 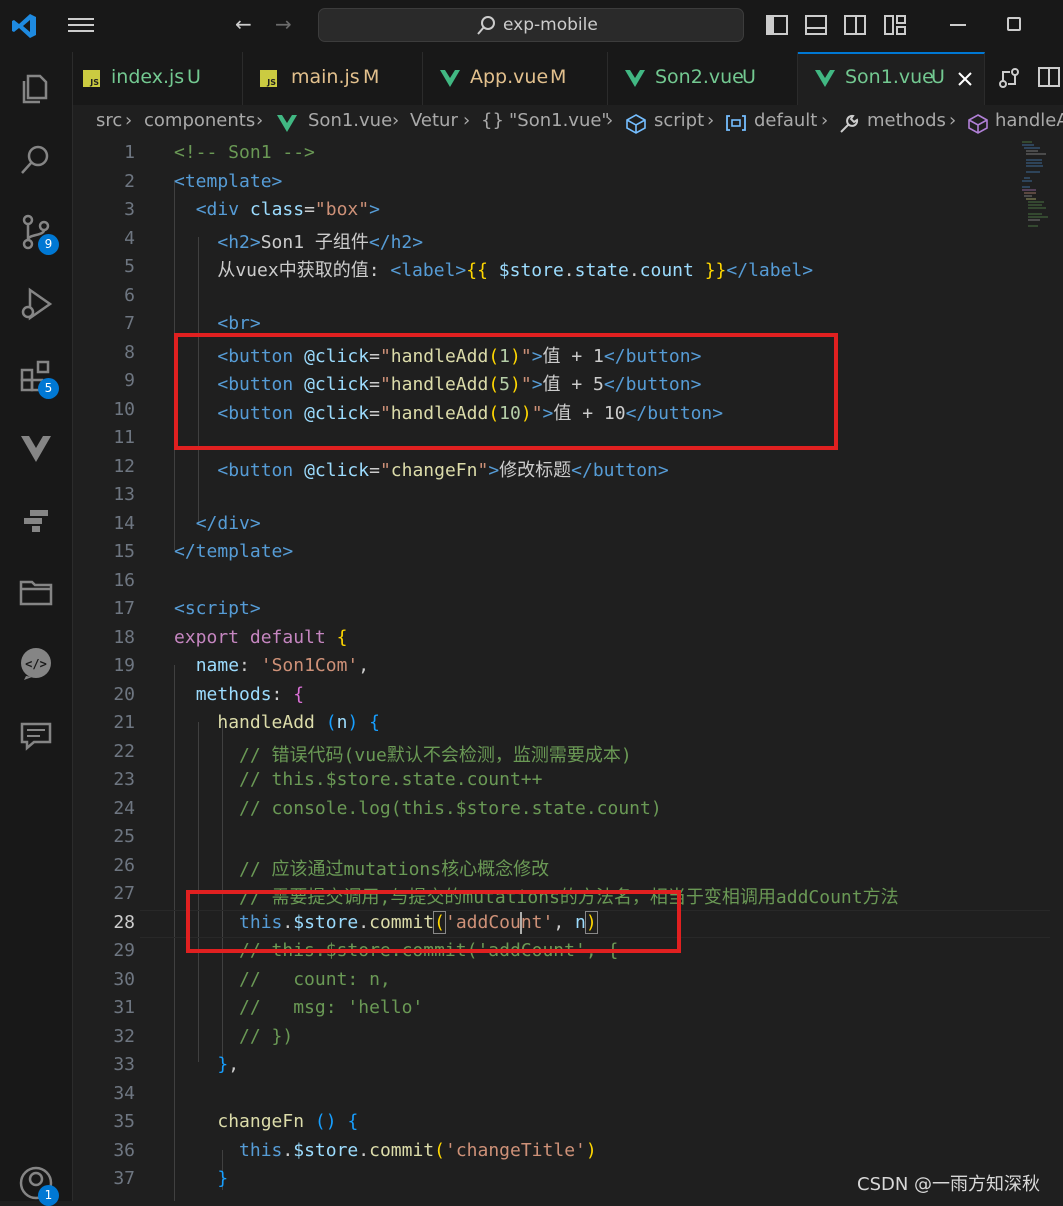 I want to click on vertical-scrollbar, so click(x=1056, y=670).